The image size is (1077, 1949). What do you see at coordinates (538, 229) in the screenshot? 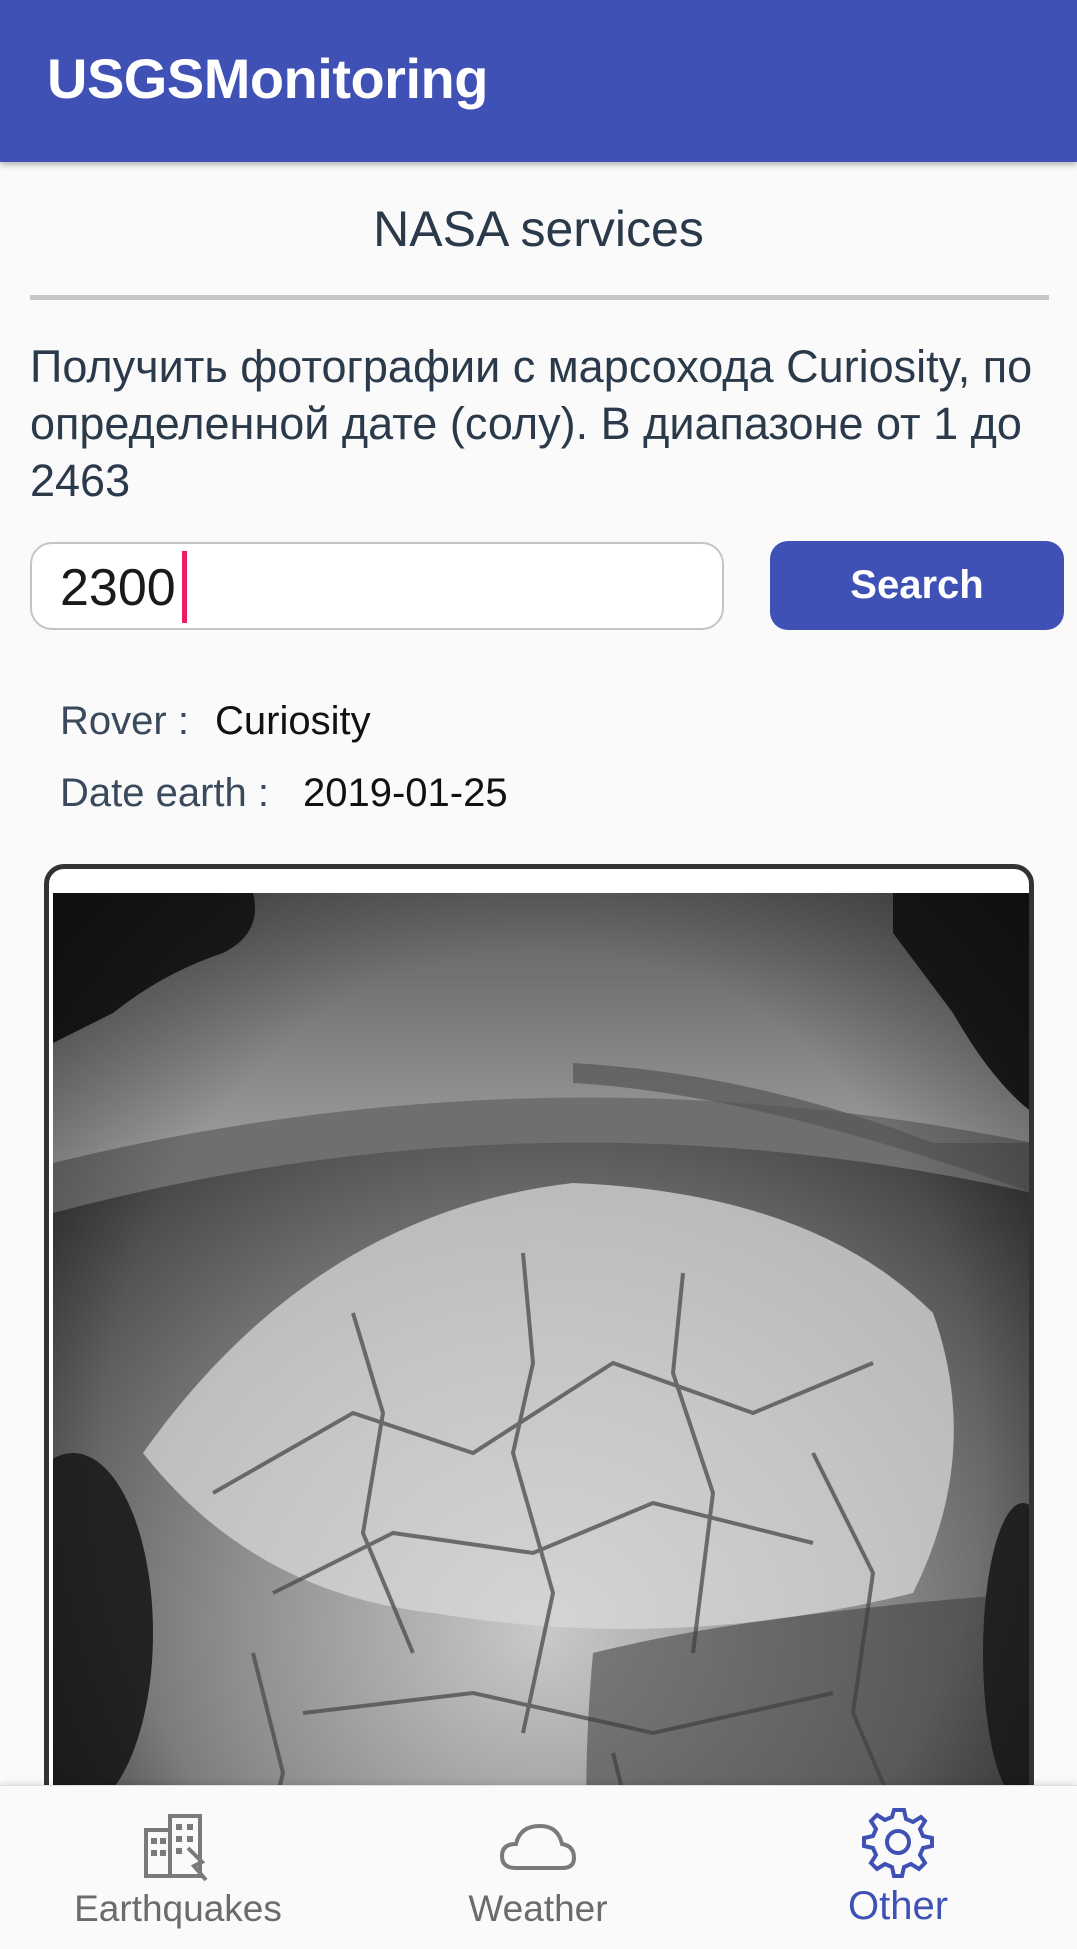
I see `section-title: NASA services` at bounding box center [538, 229].